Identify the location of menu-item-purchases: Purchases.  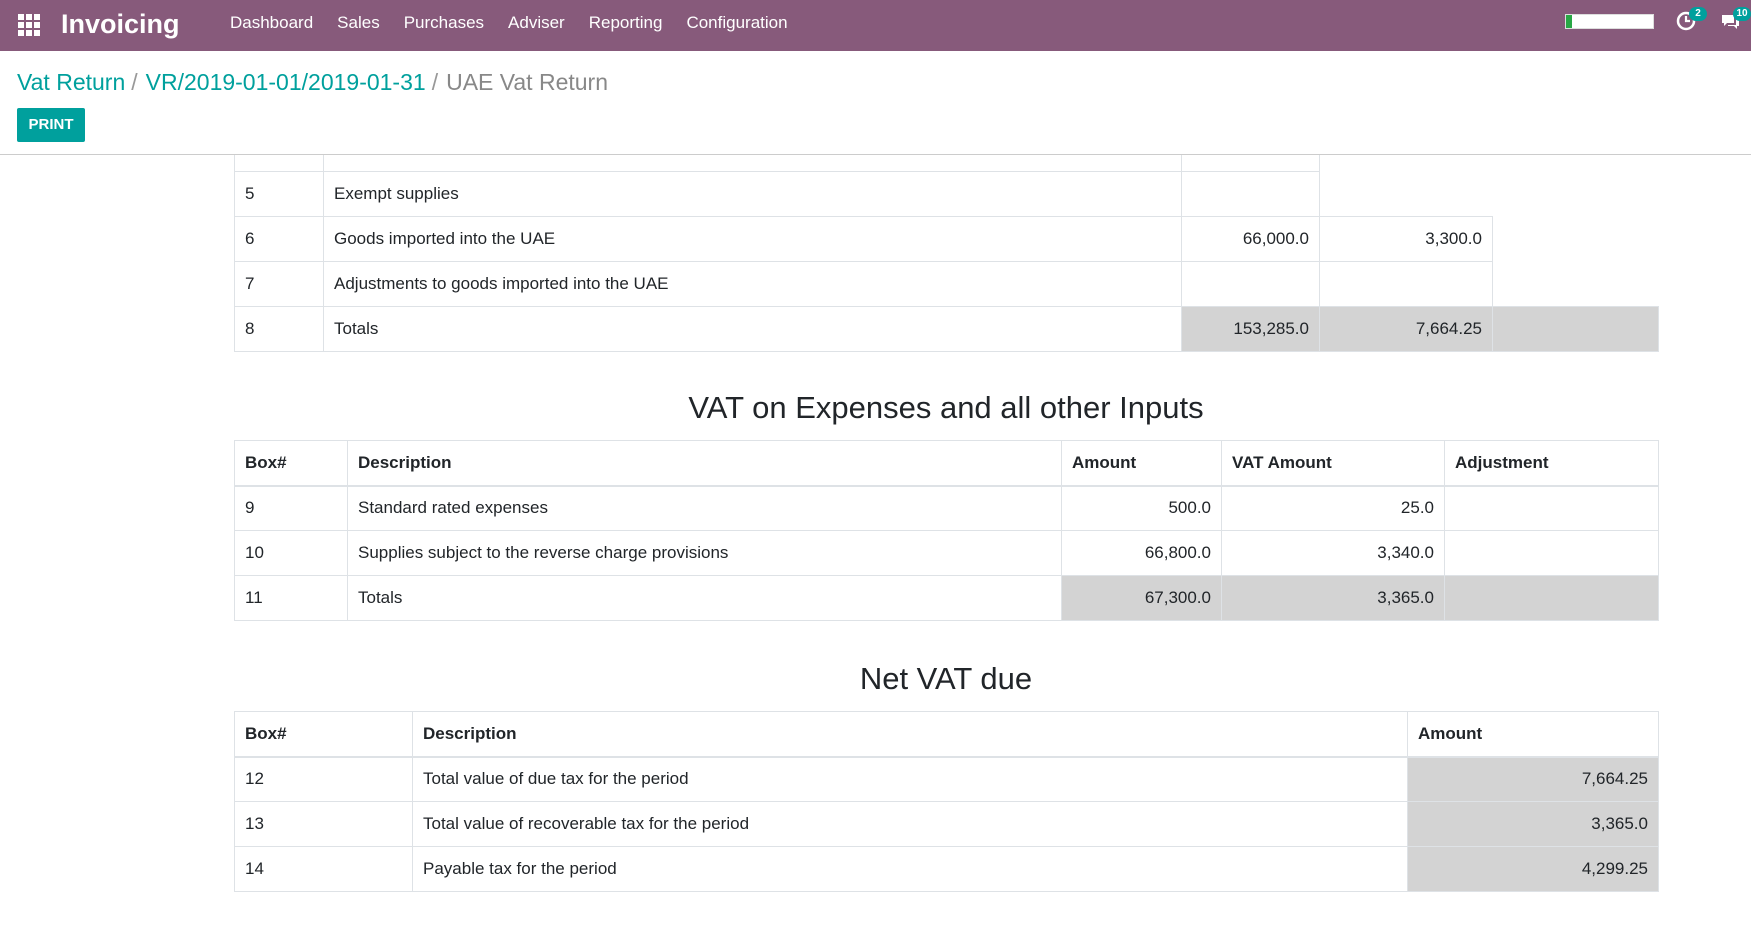
(444, 23).